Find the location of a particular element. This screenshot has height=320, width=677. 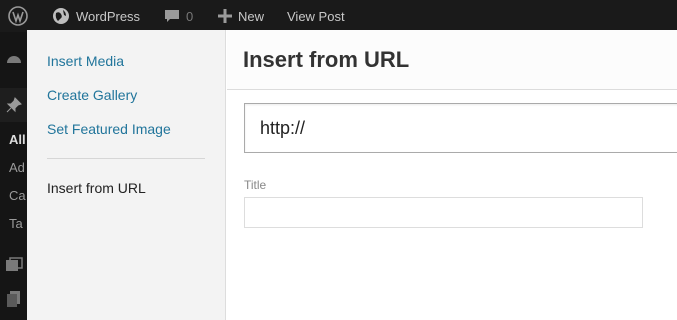

posts-menu-item is located at coordinates (13, 105).